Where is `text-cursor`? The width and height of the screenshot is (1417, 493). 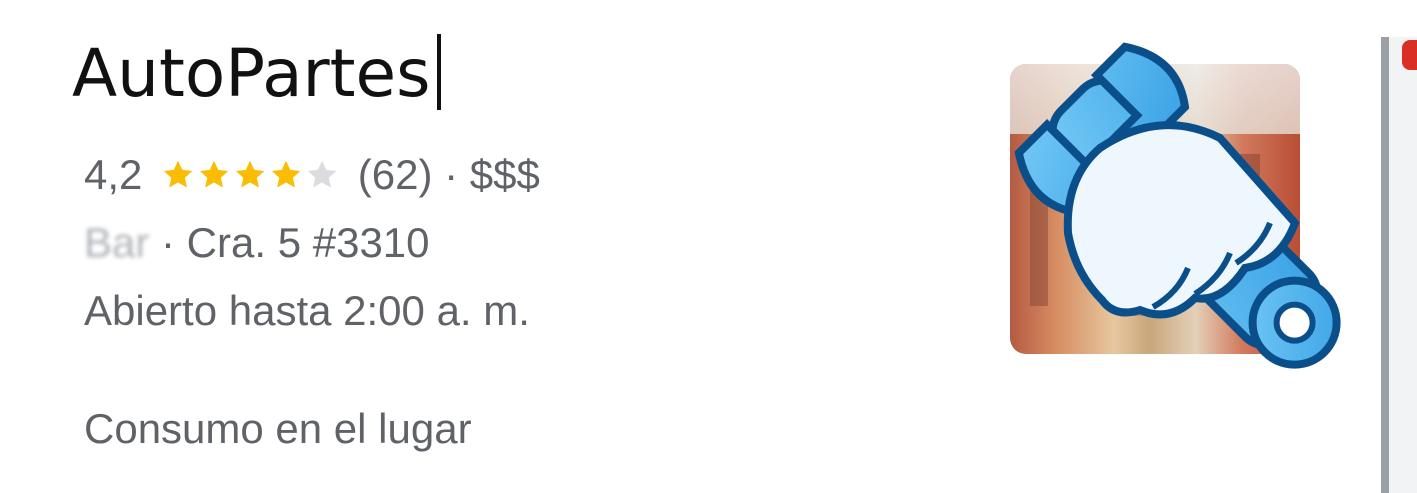 text-cursor is located at coordinates (438, 72).